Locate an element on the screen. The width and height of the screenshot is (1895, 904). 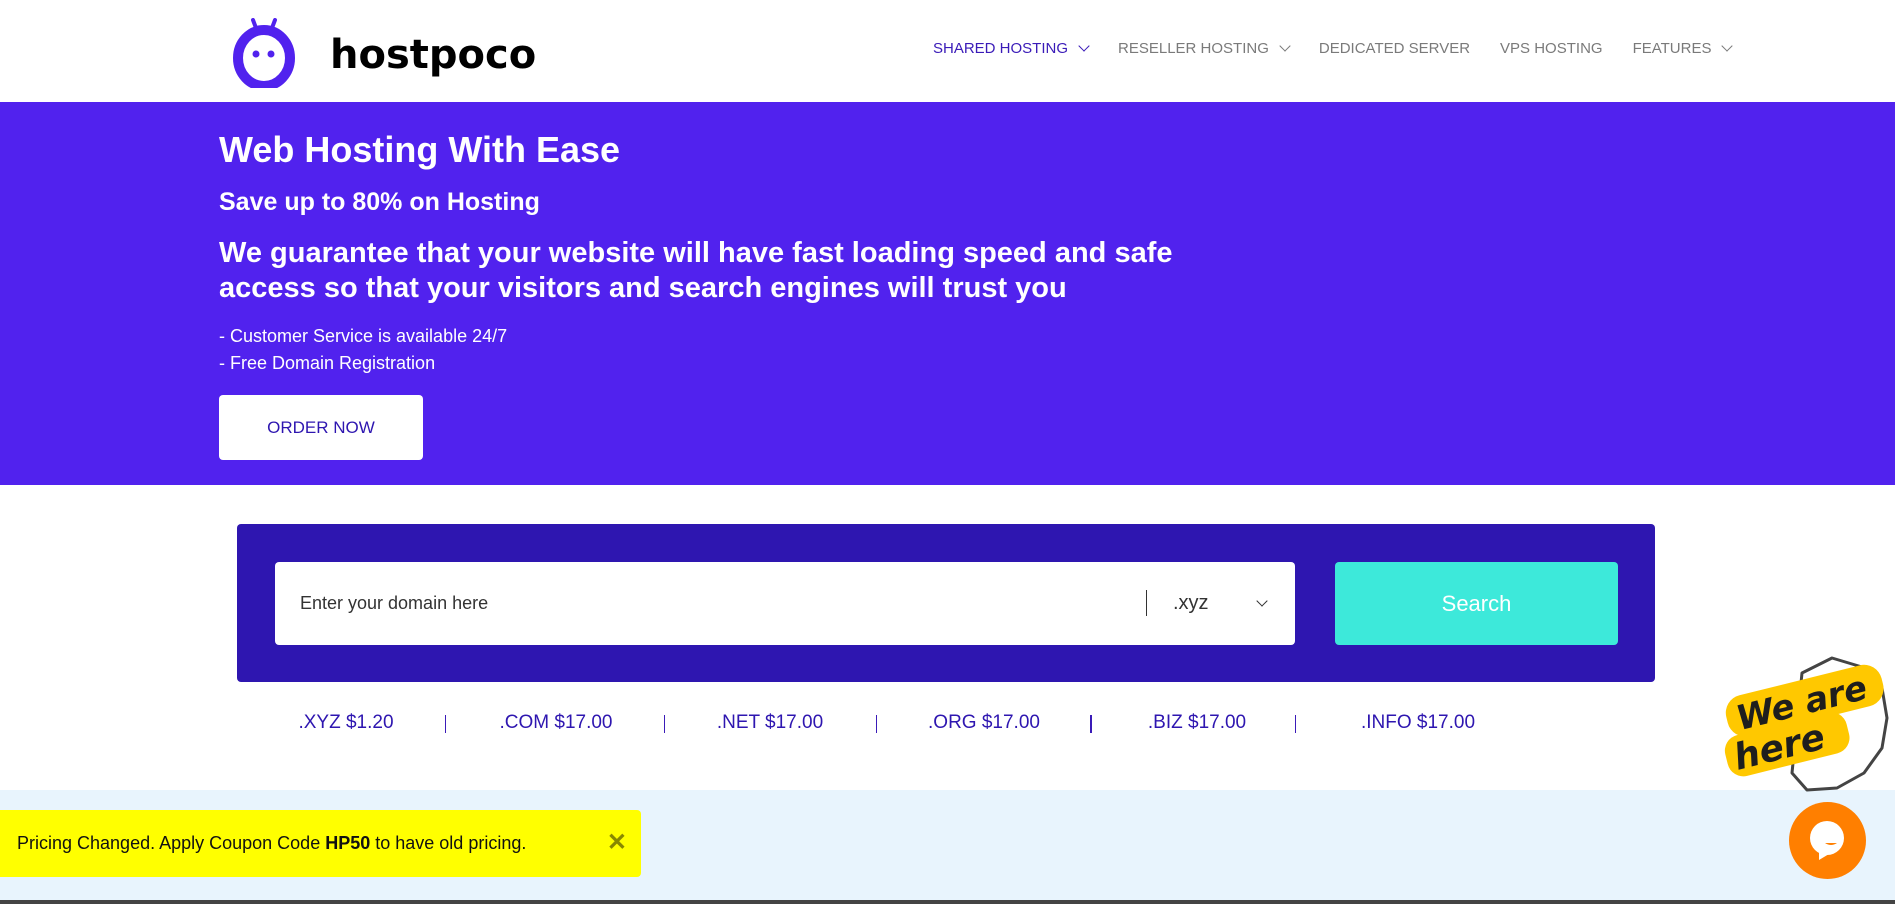
price-item: .NET $17.00 is located at coordinates (770, 722).